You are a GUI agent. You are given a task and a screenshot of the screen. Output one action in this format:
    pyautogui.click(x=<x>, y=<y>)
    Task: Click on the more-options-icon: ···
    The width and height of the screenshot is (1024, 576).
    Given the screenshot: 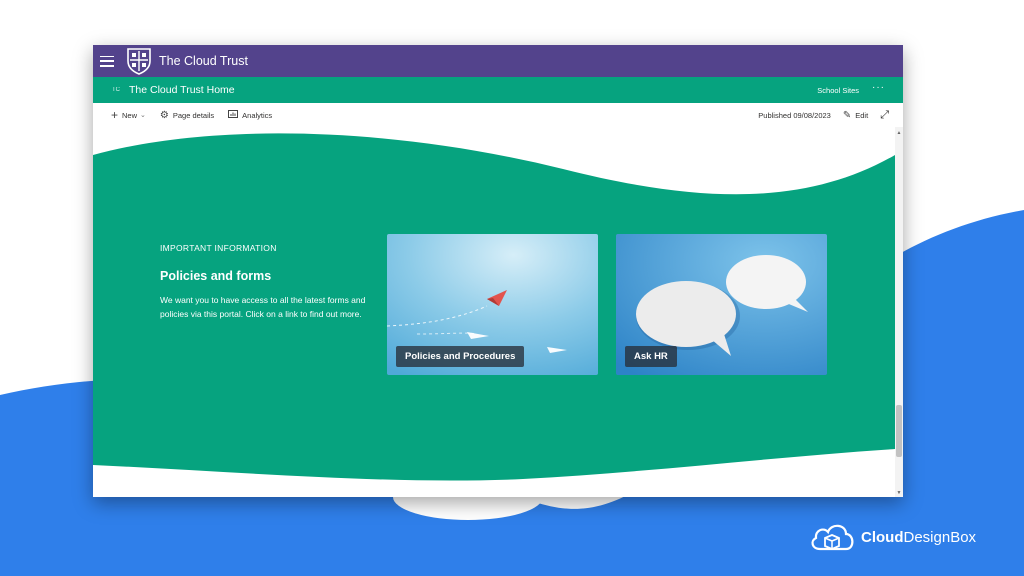 What is the action you would take?
    pyautogui.click(x=878, y=88)
    